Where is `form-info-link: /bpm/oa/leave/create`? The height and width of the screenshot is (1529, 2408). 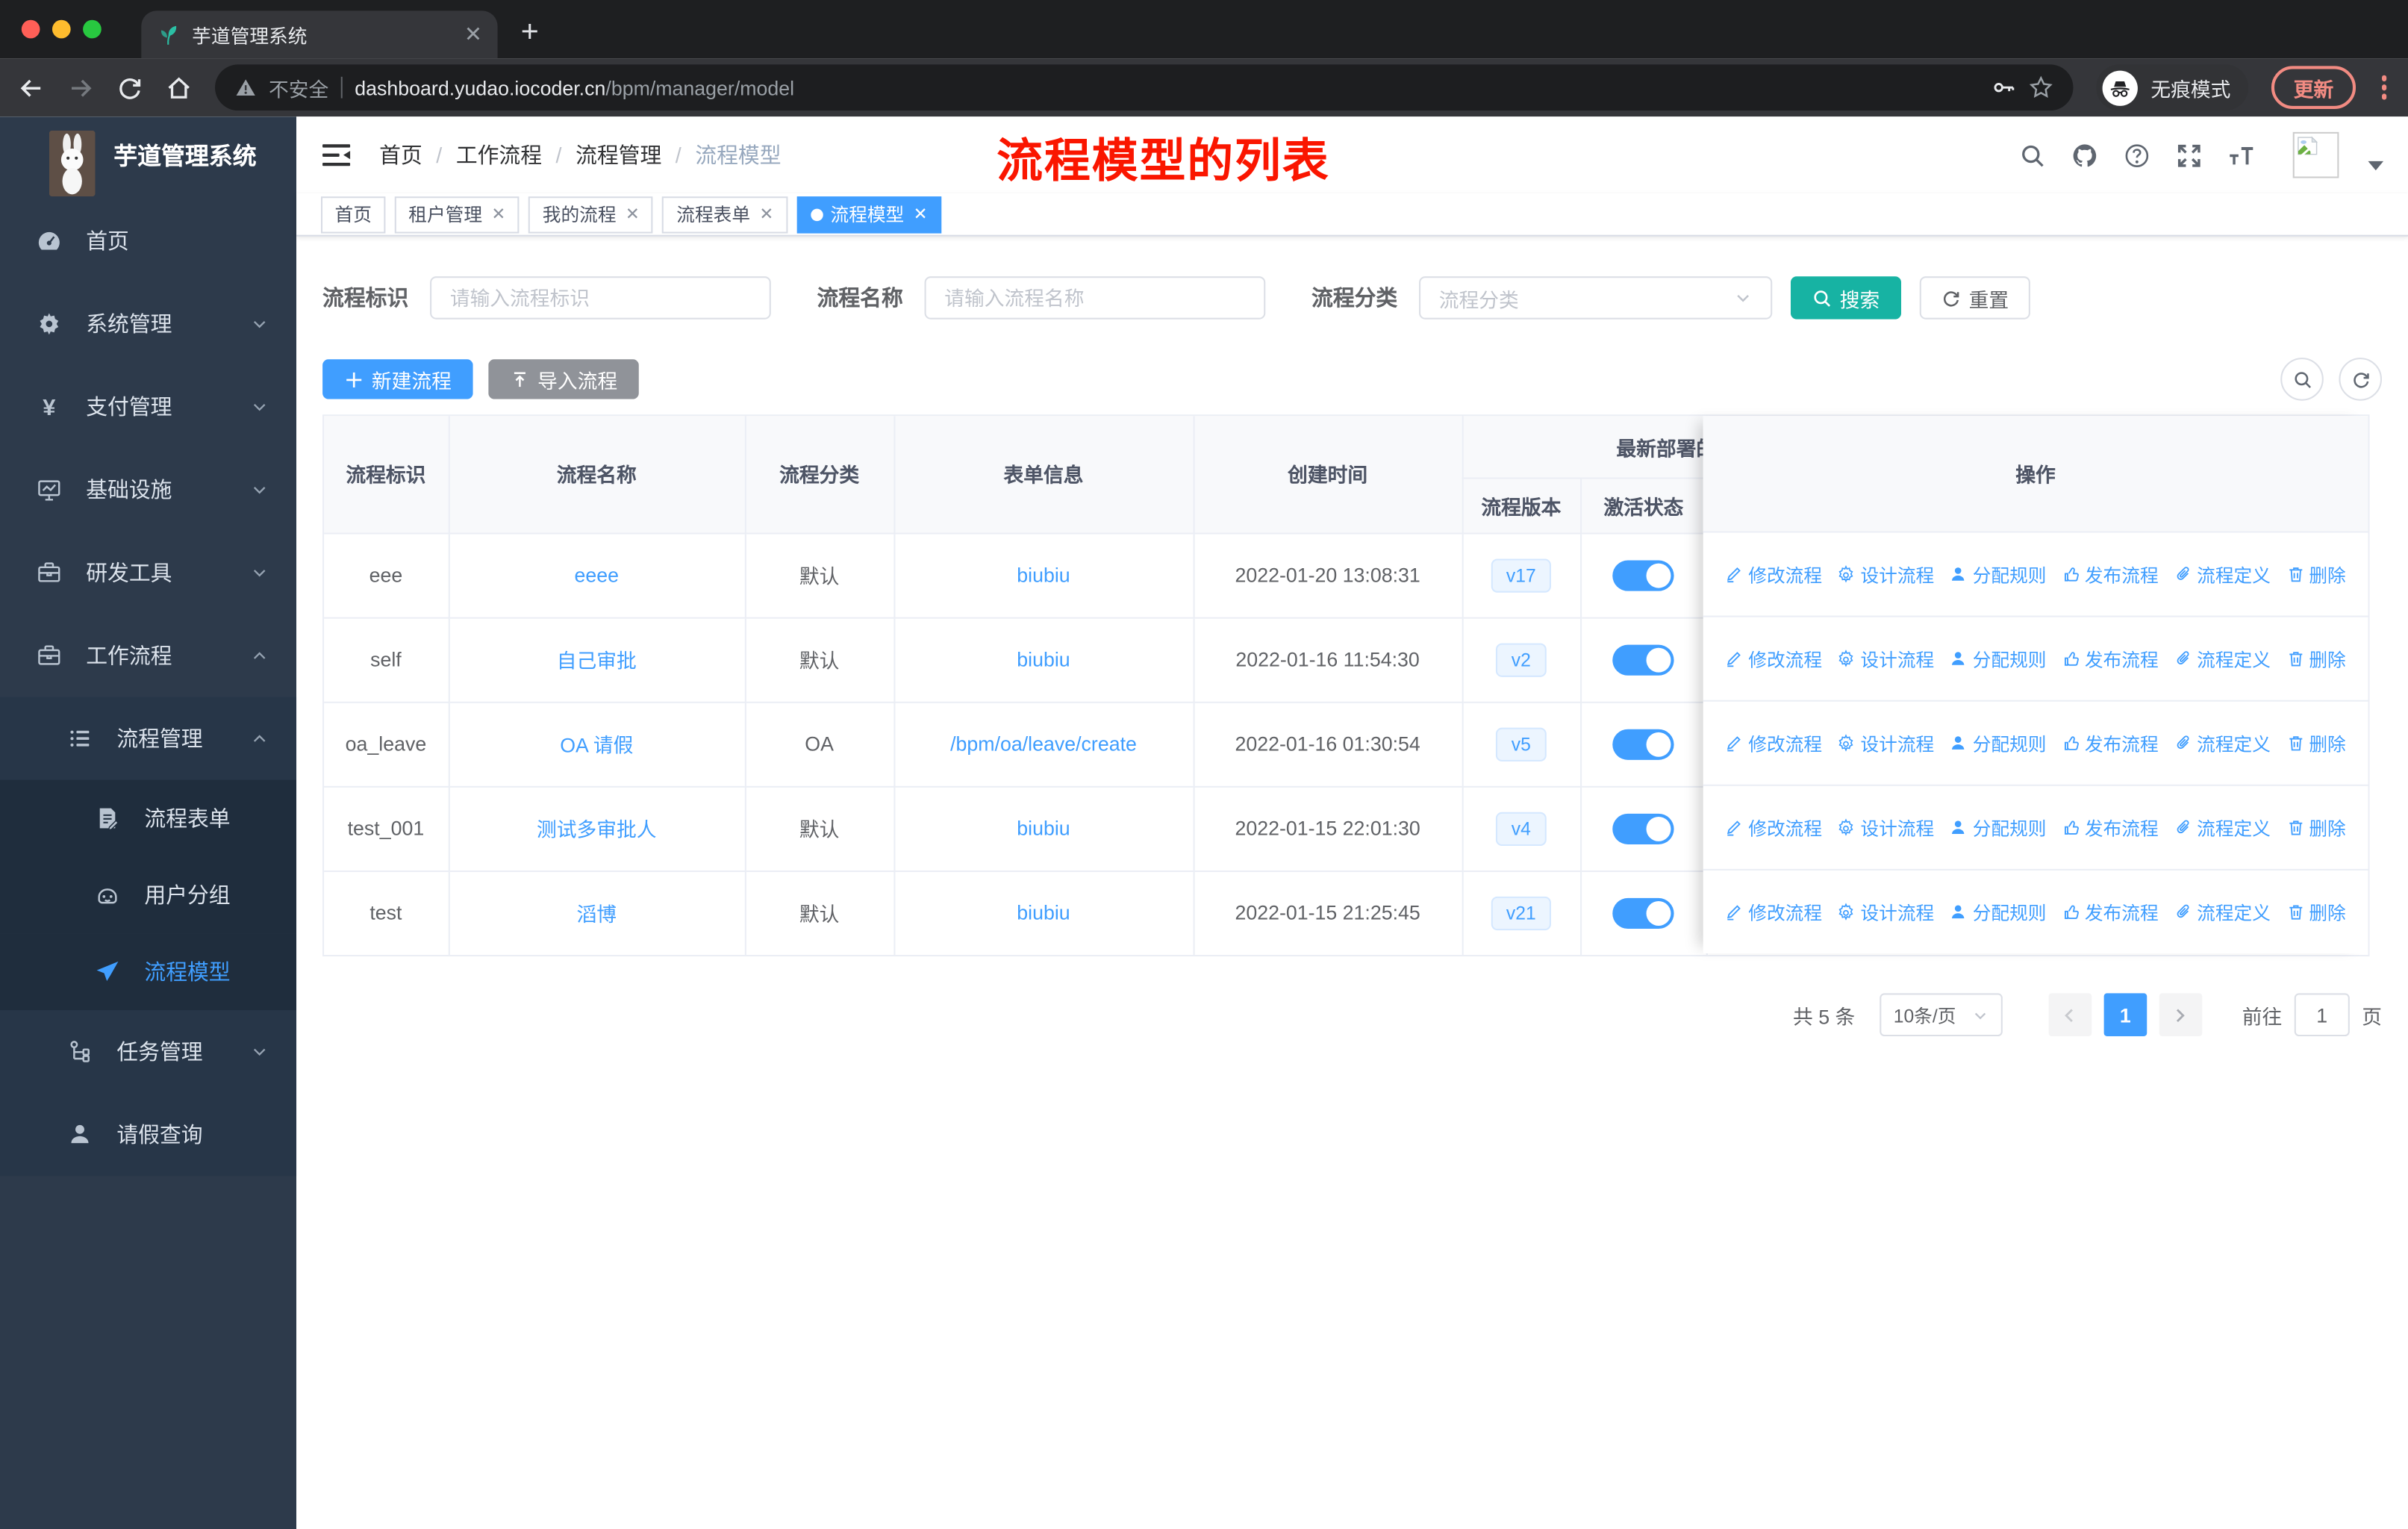 form-info-link: /bpm/oa/leave/create is located at coordinates (1043, 744).